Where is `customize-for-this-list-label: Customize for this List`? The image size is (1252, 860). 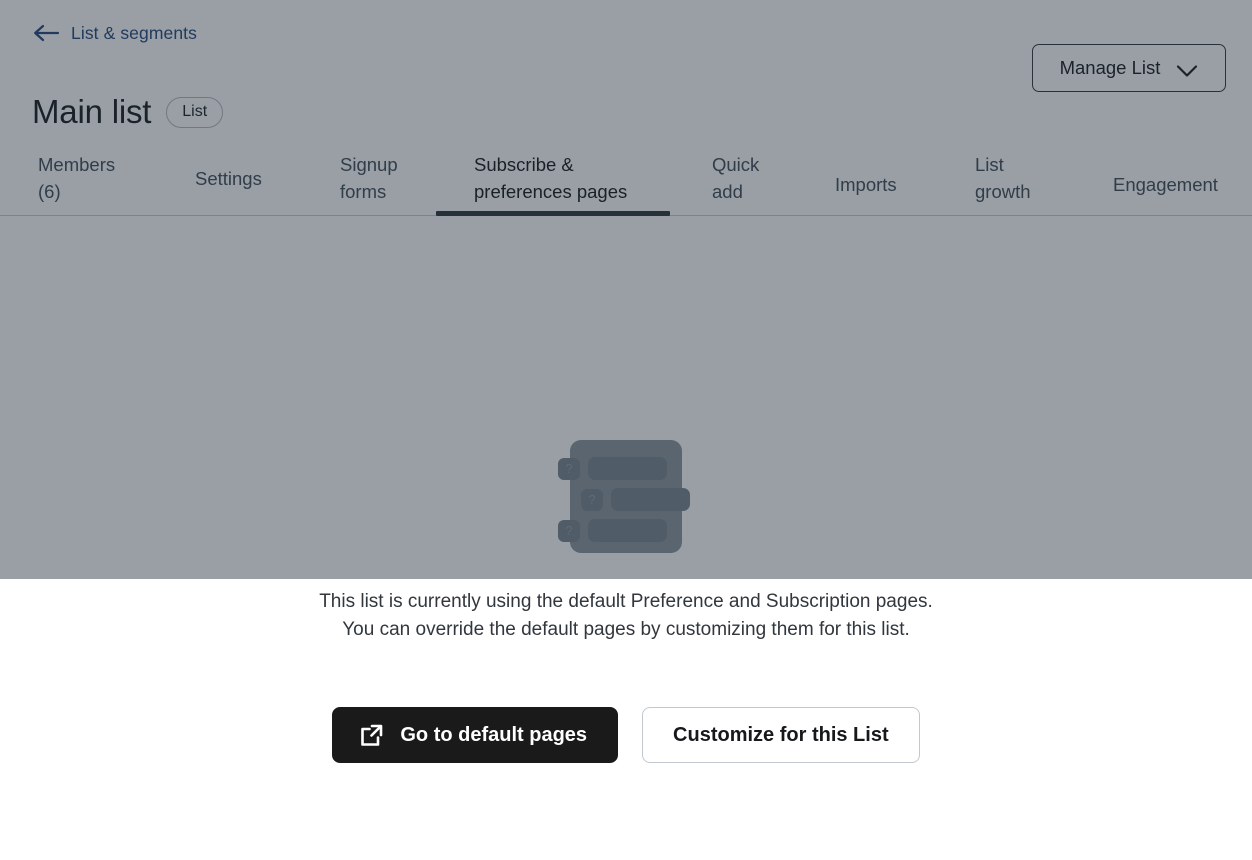
customize-for-this-list-label: Customize for this List is located at coordinates (781, 734).